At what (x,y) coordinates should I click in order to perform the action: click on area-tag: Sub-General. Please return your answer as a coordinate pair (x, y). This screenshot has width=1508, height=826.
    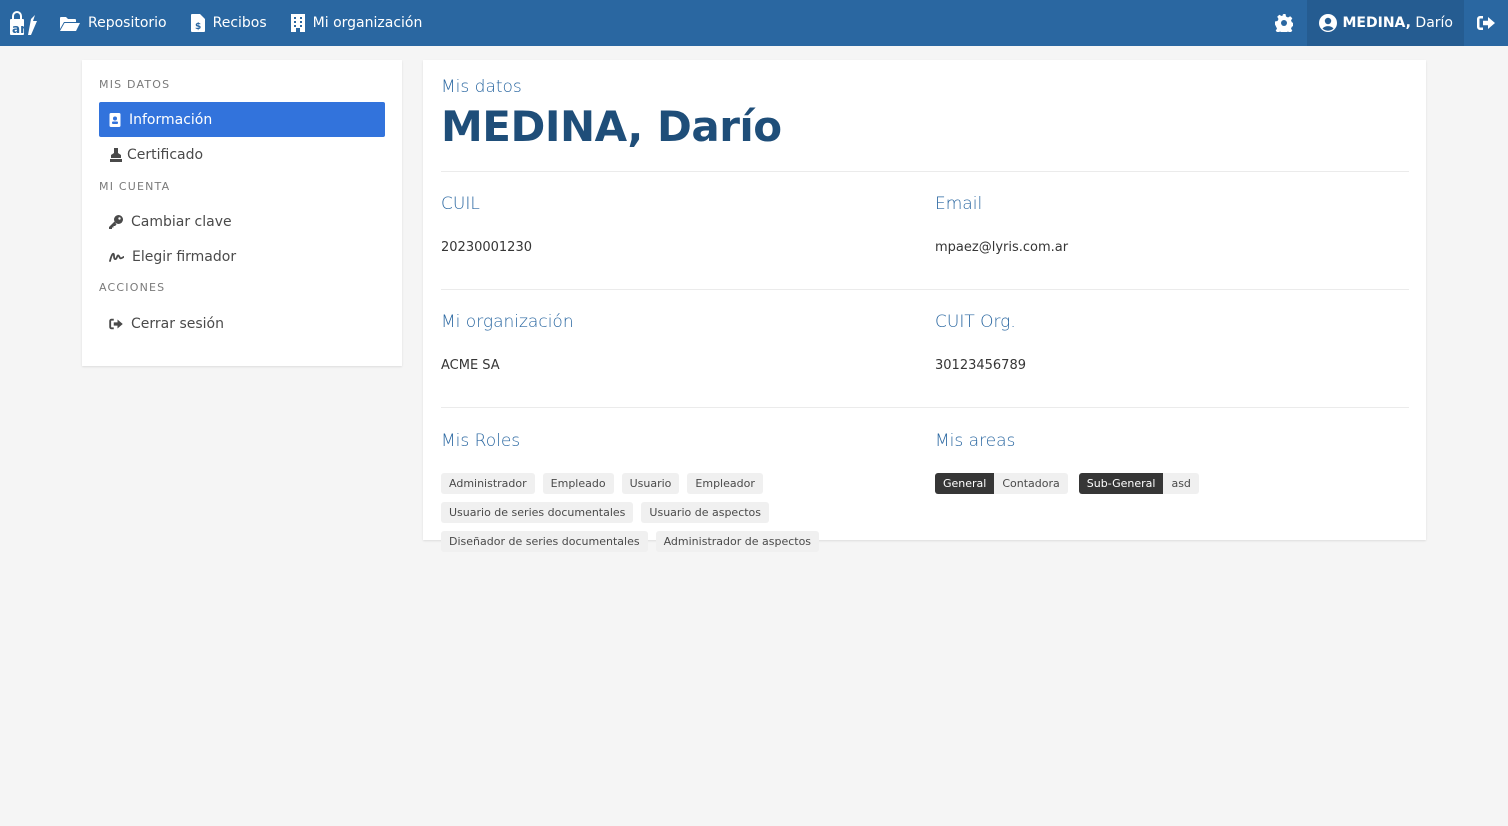
    Looking at the image, I should click on (1121, 483).